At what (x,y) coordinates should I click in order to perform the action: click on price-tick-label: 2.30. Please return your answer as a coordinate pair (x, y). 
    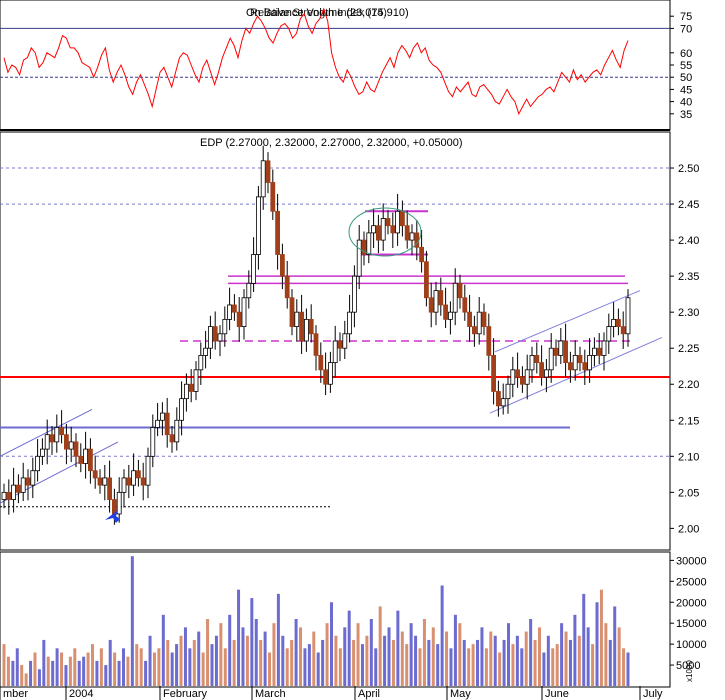
    Looking at the image, I should click on (688, 313).